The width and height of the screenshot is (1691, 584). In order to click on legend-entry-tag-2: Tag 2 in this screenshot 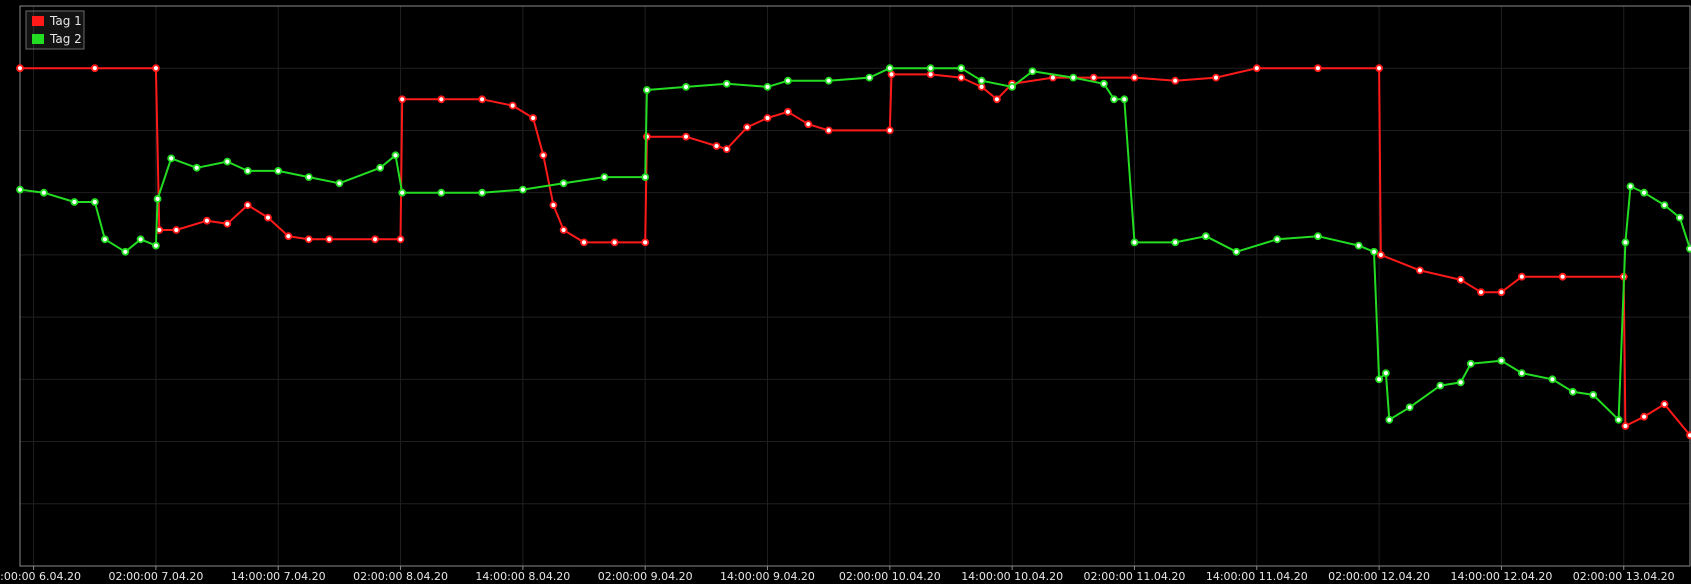, I will do `click(57, 39)`.